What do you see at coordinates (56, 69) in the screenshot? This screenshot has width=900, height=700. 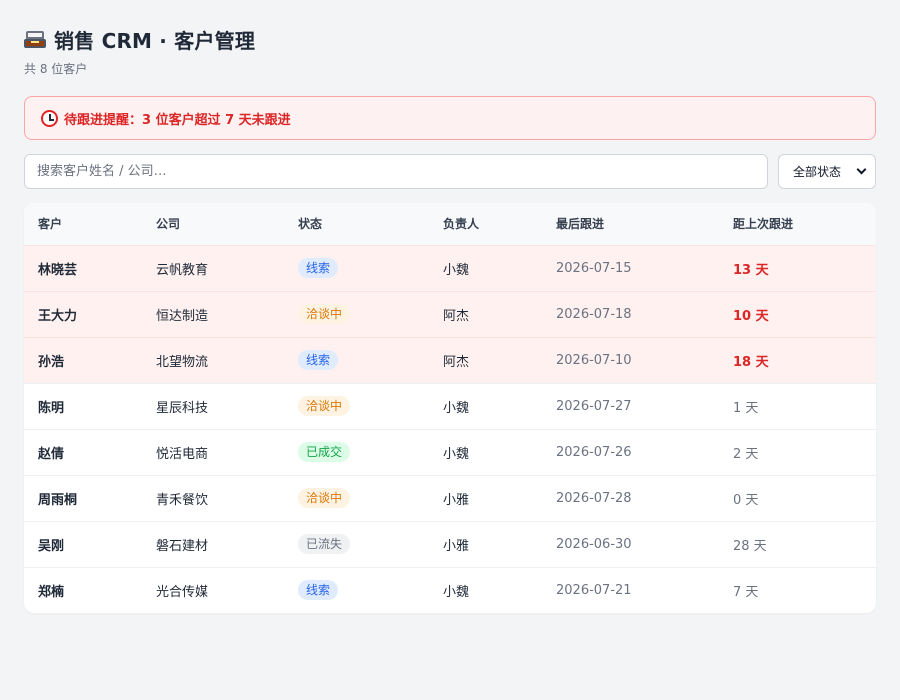 I see `customer-count: 共 8 位客户` at bounding box center [56, 69].